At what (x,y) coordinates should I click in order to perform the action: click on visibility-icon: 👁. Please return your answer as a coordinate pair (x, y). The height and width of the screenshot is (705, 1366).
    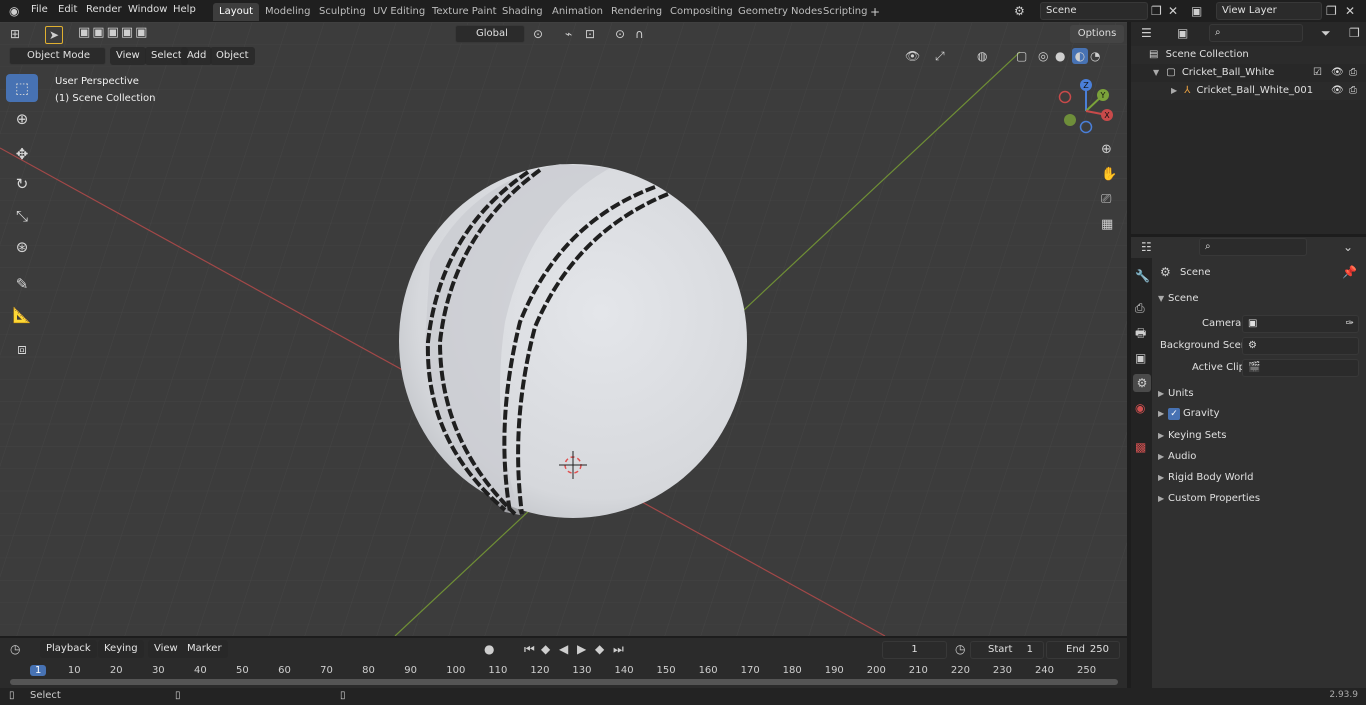
    Looking at the image, I should click on (912, 56).